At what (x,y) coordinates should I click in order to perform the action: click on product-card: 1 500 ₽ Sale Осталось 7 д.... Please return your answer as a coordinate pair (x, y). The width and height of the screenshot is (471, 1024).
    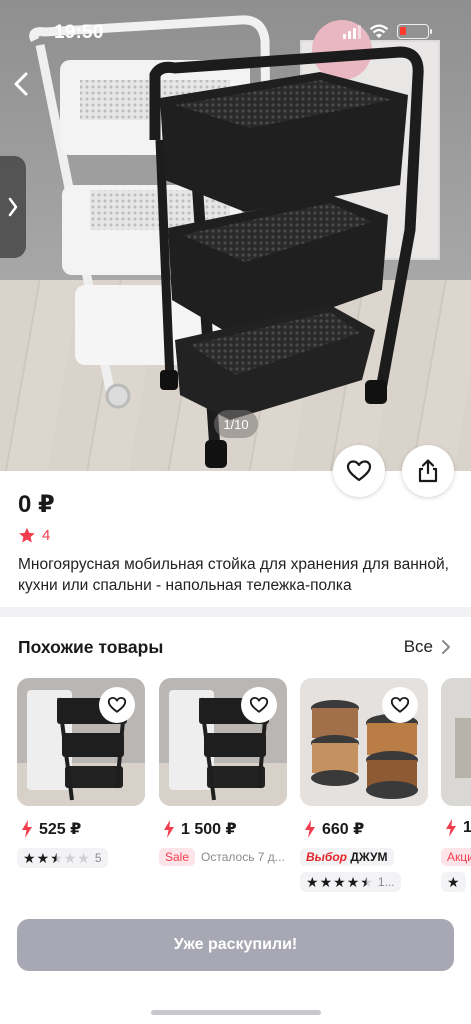
    Looking at the image, I should click on (223, 772).